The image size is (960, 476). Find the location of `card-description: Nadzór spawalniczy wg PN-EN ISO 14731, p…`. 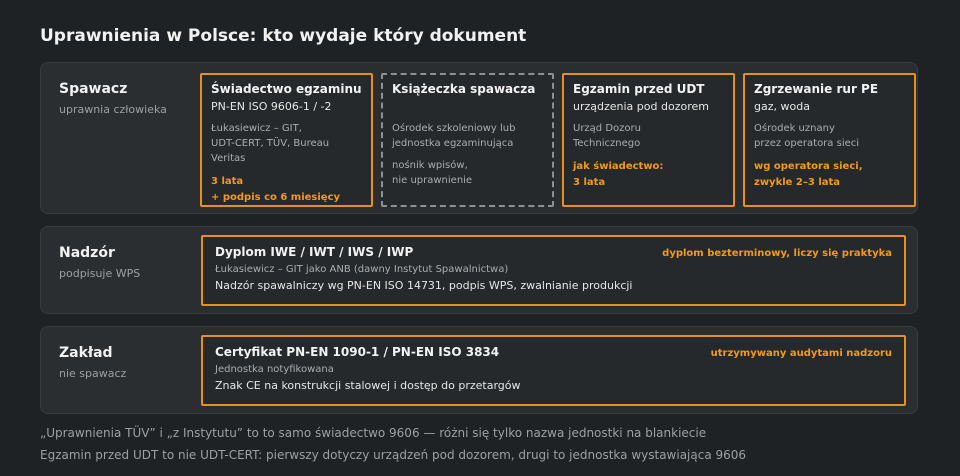

card-description: Nadzór spawalniczy wg PN-EN ISO 14731, p… is located at coordinates (424, 285).